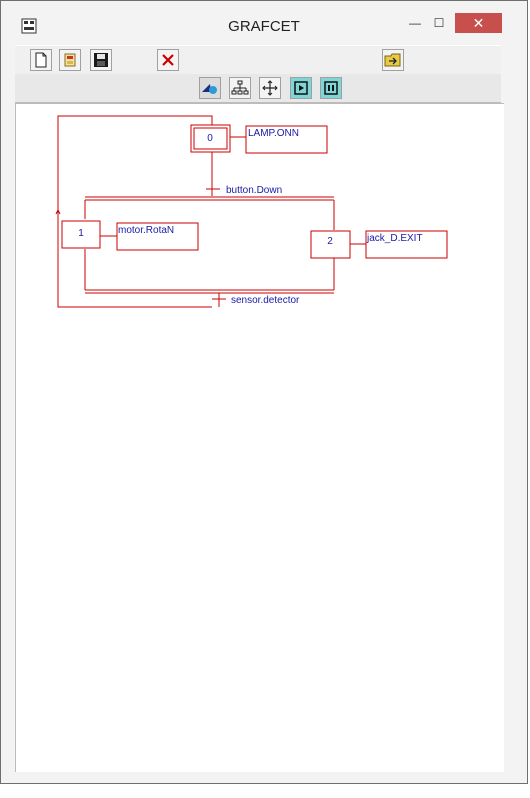 The image size is (530, 798). Describe the element at coordinates (394, 238) in the screenshot. I see `action-step-2-label: jack_D.EXIT` at that location.